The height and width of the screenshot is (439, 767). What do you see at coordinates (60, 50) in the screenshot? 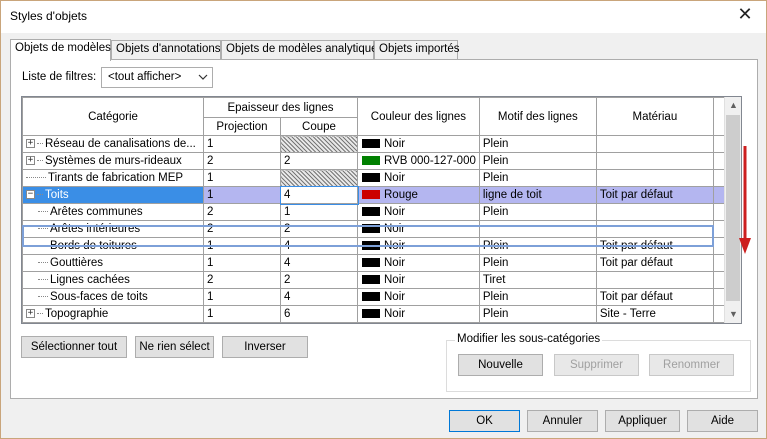
I see `tab-model-objects: Objets de modèles` at bounding box center [60, 50].